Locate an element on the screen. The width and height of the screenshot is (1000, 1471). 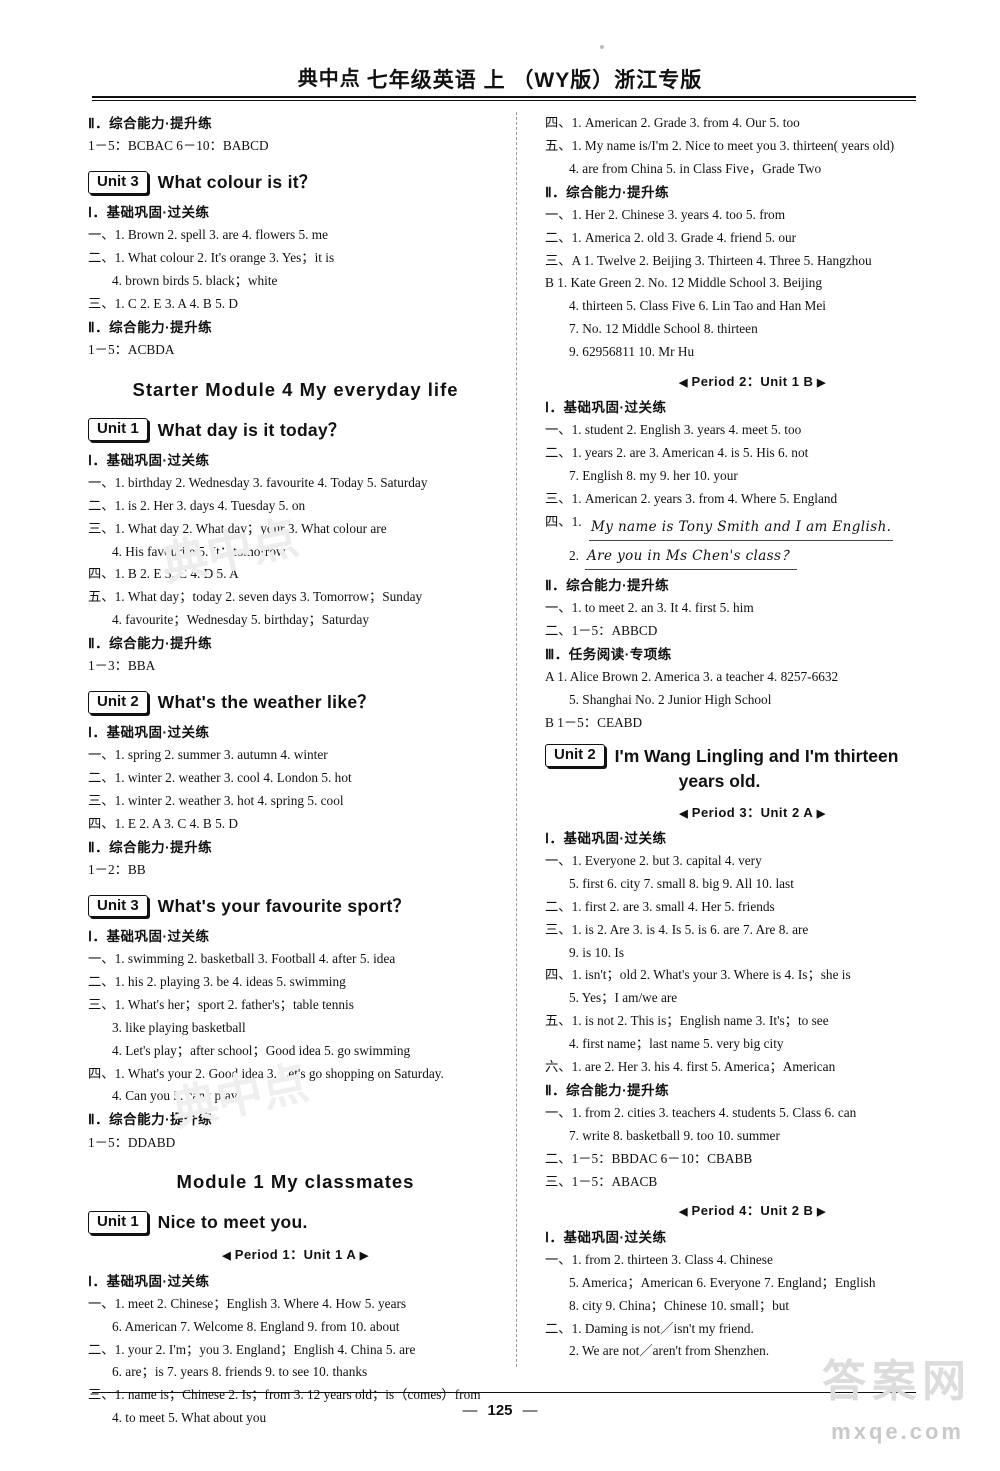
unit-title: What's the weather like？ is located at coordinates (266, 702).